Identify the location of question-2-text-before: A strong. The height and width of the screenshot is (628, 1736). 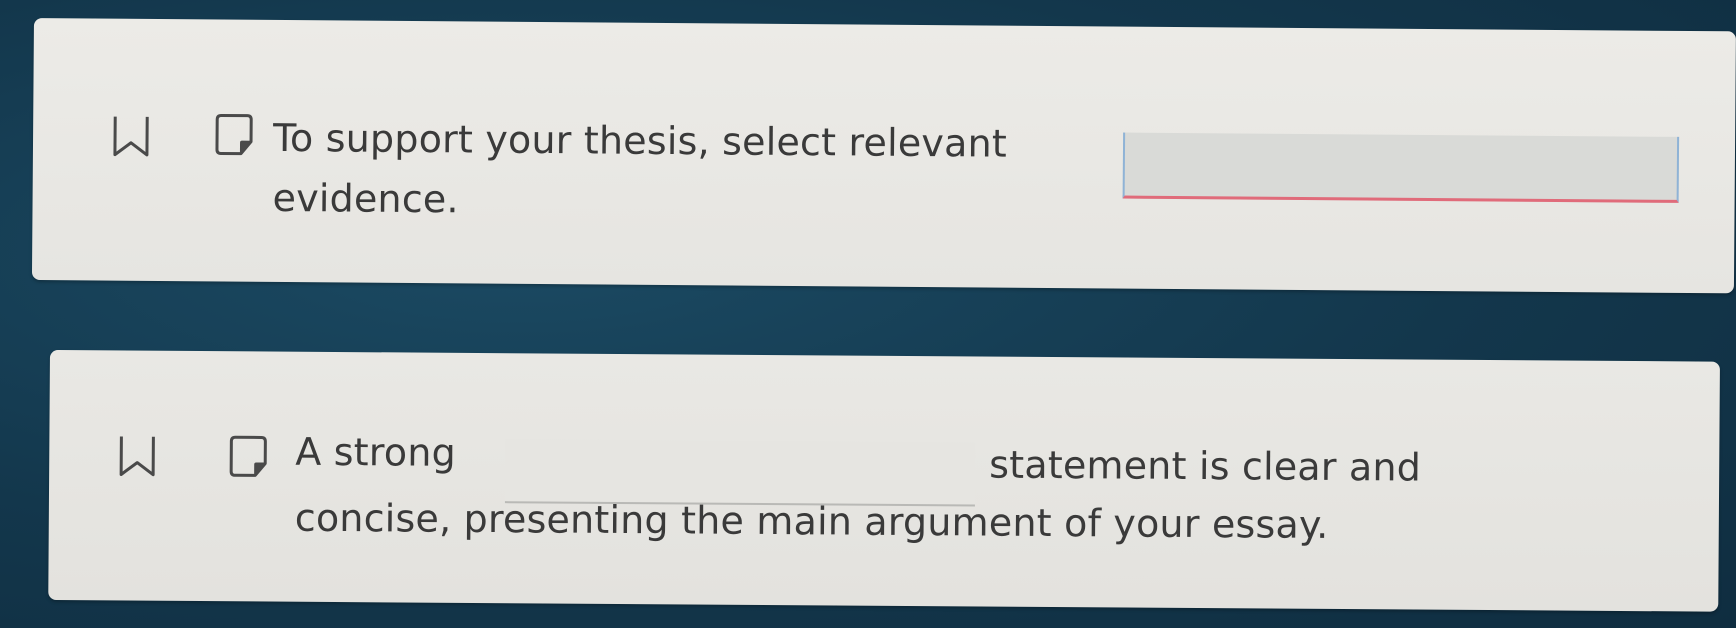
(376, 452).